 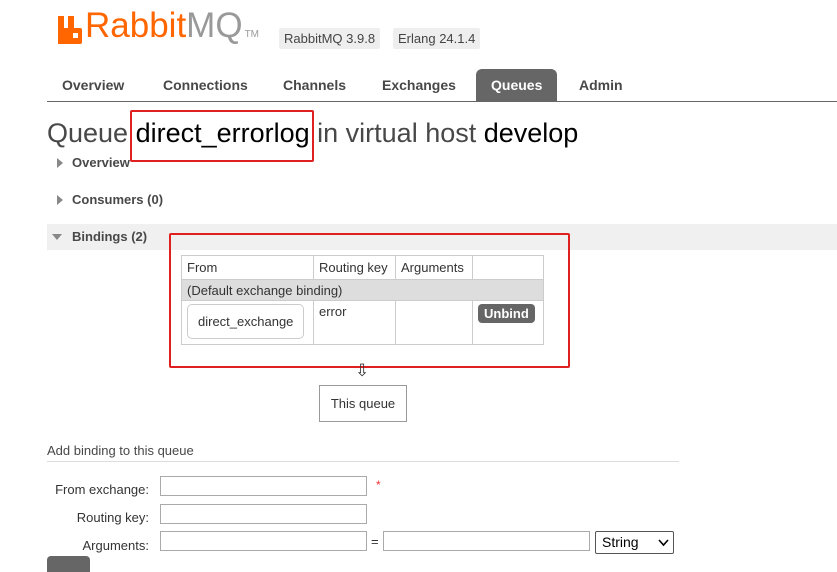 I want to click on chevron-down-icon, so click(x=663, y=546).